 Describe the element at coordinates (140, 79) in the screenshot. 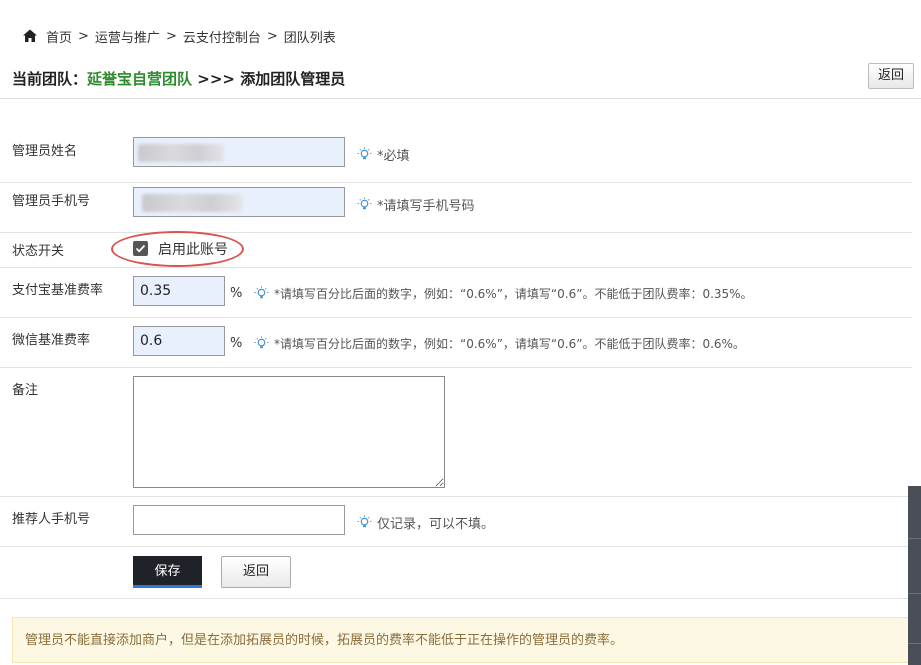

I see `team-name: 延誉宝自营团队` at that location.